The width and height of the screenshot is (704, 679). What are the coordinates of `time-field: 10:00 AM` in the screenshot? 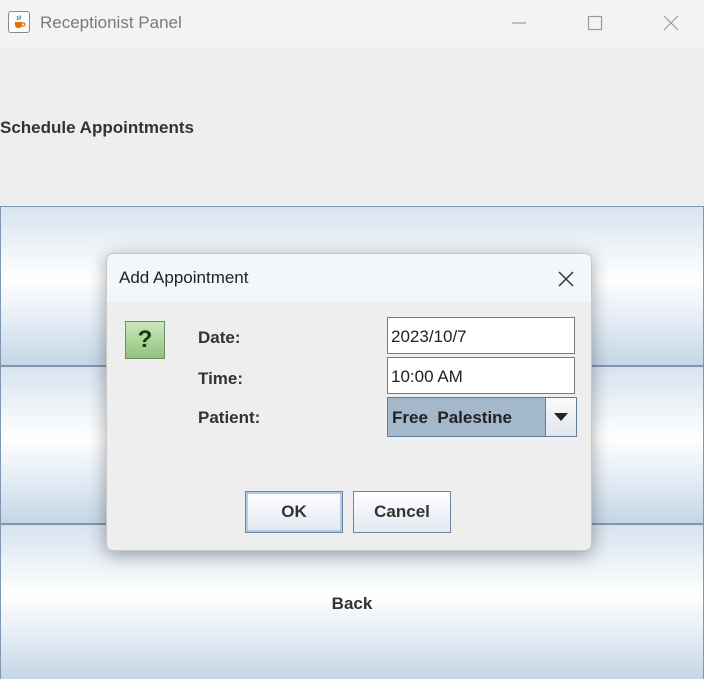 It's located at (481, 375).